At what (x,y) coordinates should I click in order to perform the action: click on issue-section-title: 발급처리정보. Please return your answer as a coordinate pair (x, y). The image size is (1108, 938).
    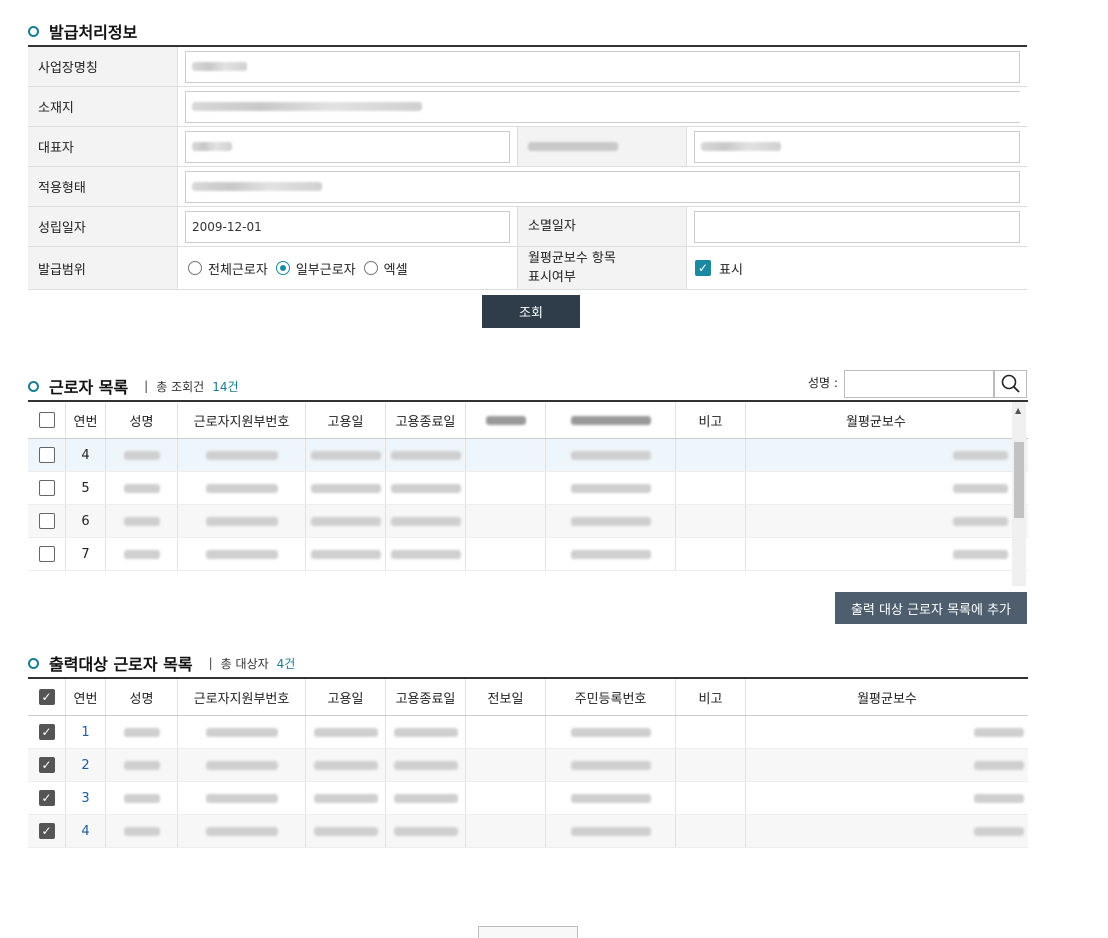
    Looking at the image, I should click on (82, 31).